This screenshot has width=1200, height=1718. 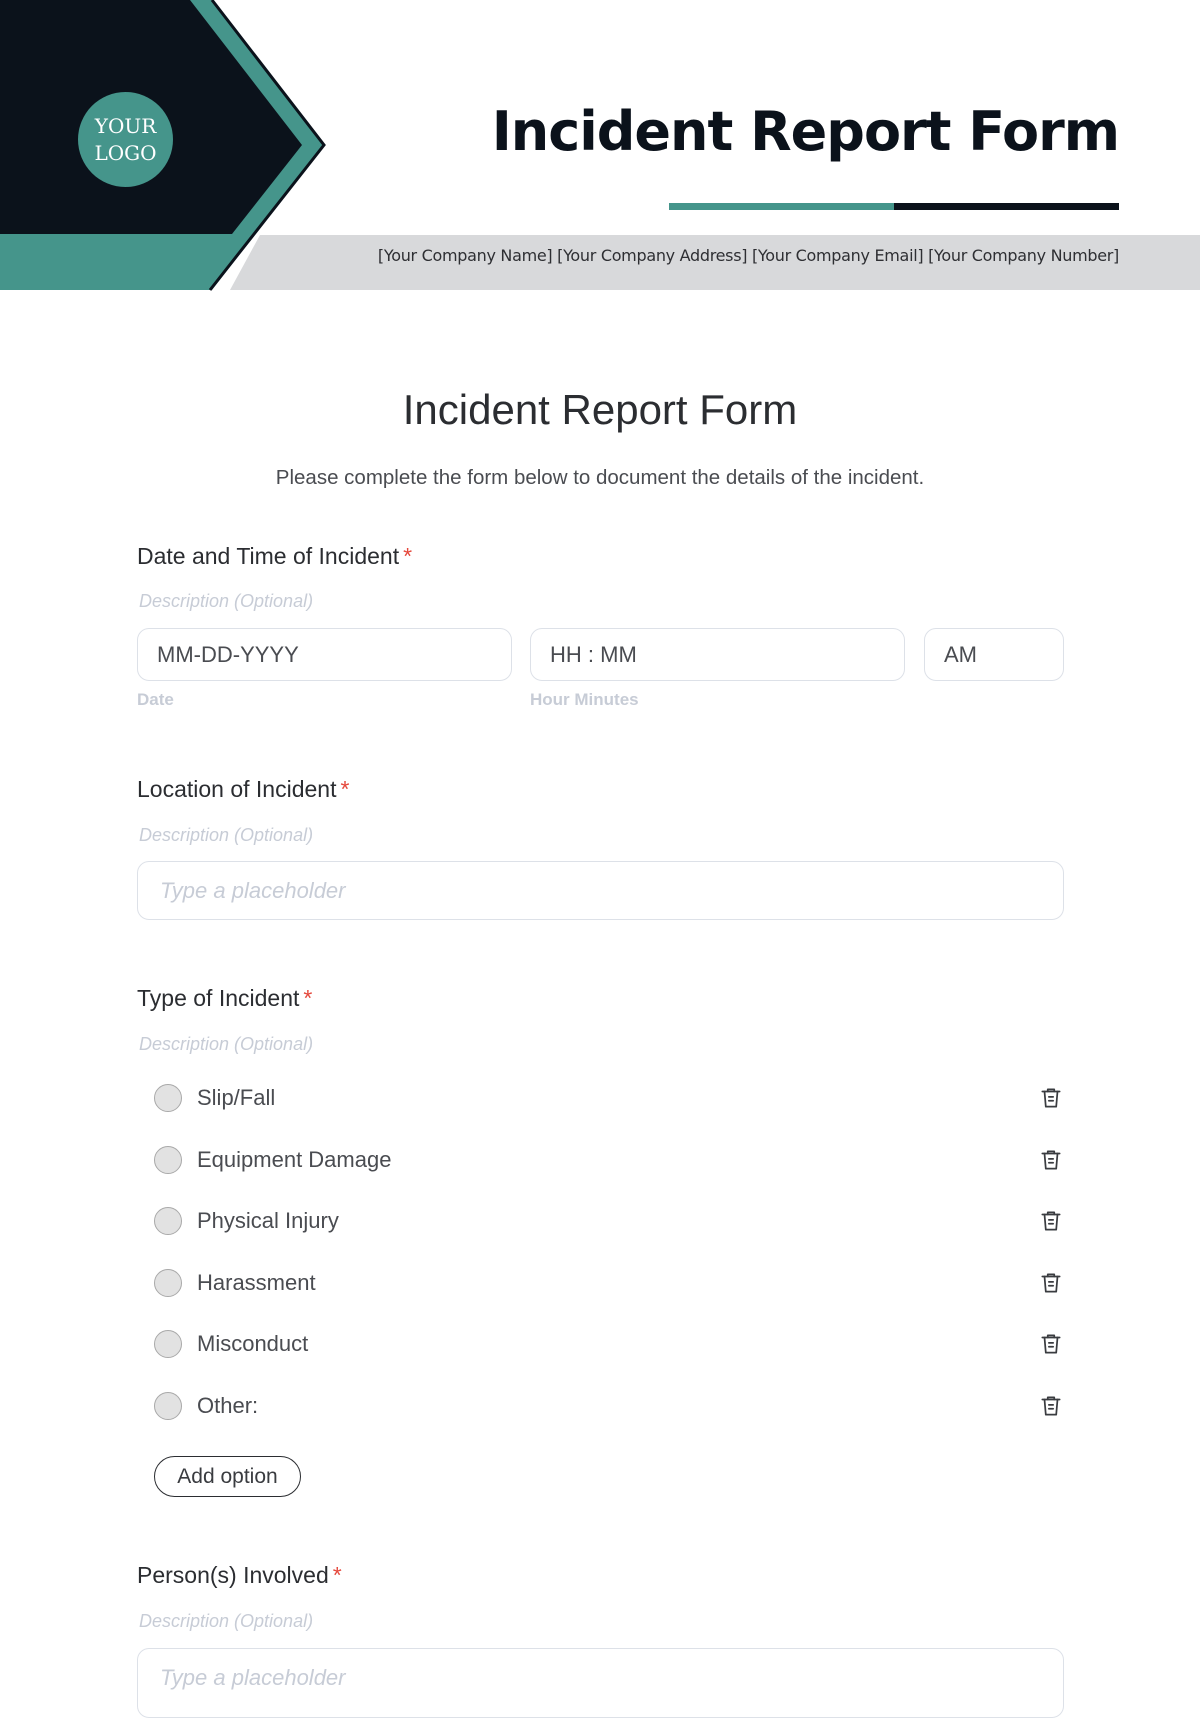 I want to click on title-underline, so click(x=894, y=206).